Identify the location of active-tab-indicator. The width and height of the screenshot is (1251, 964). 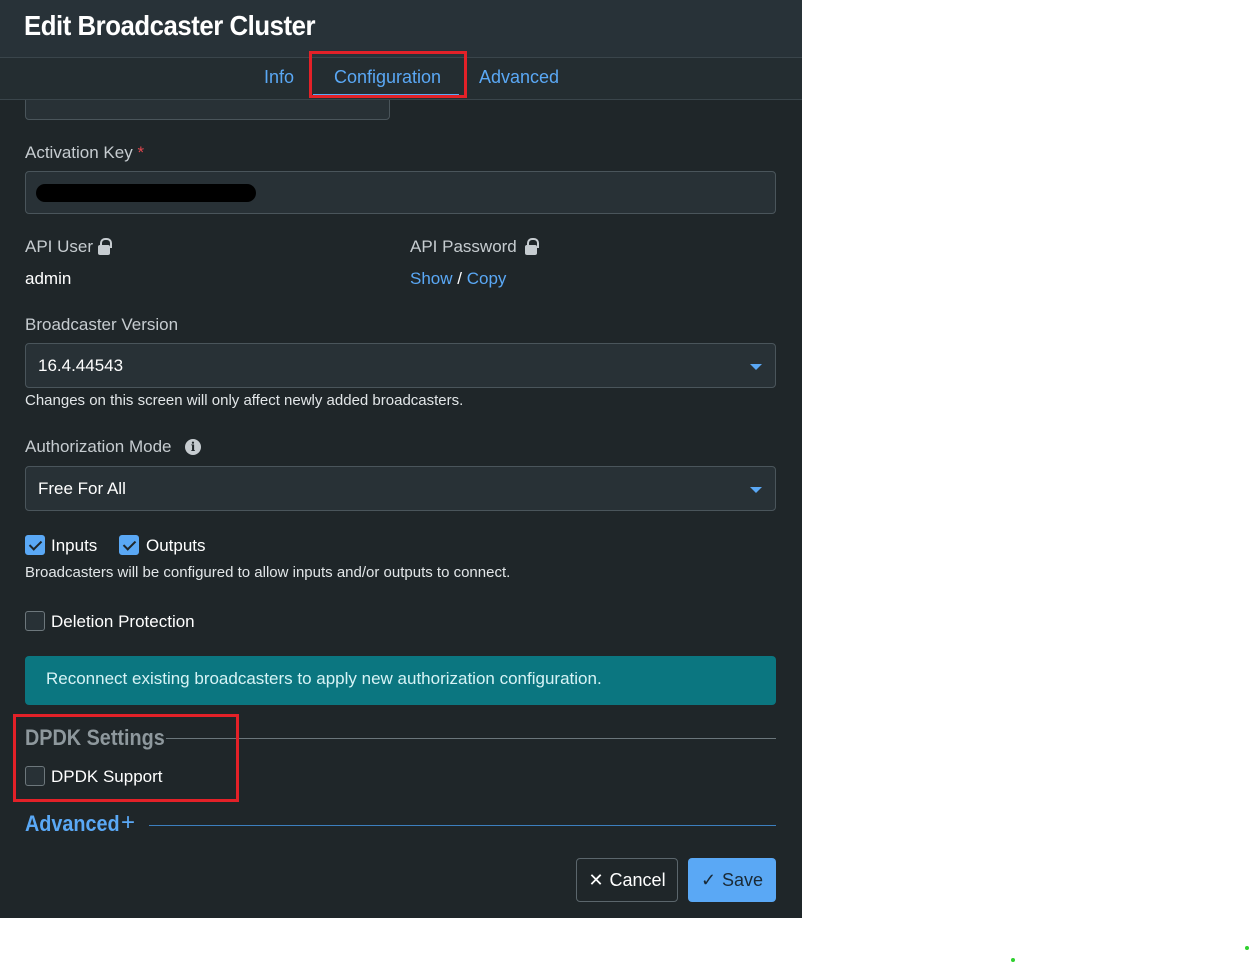
(386, 95).